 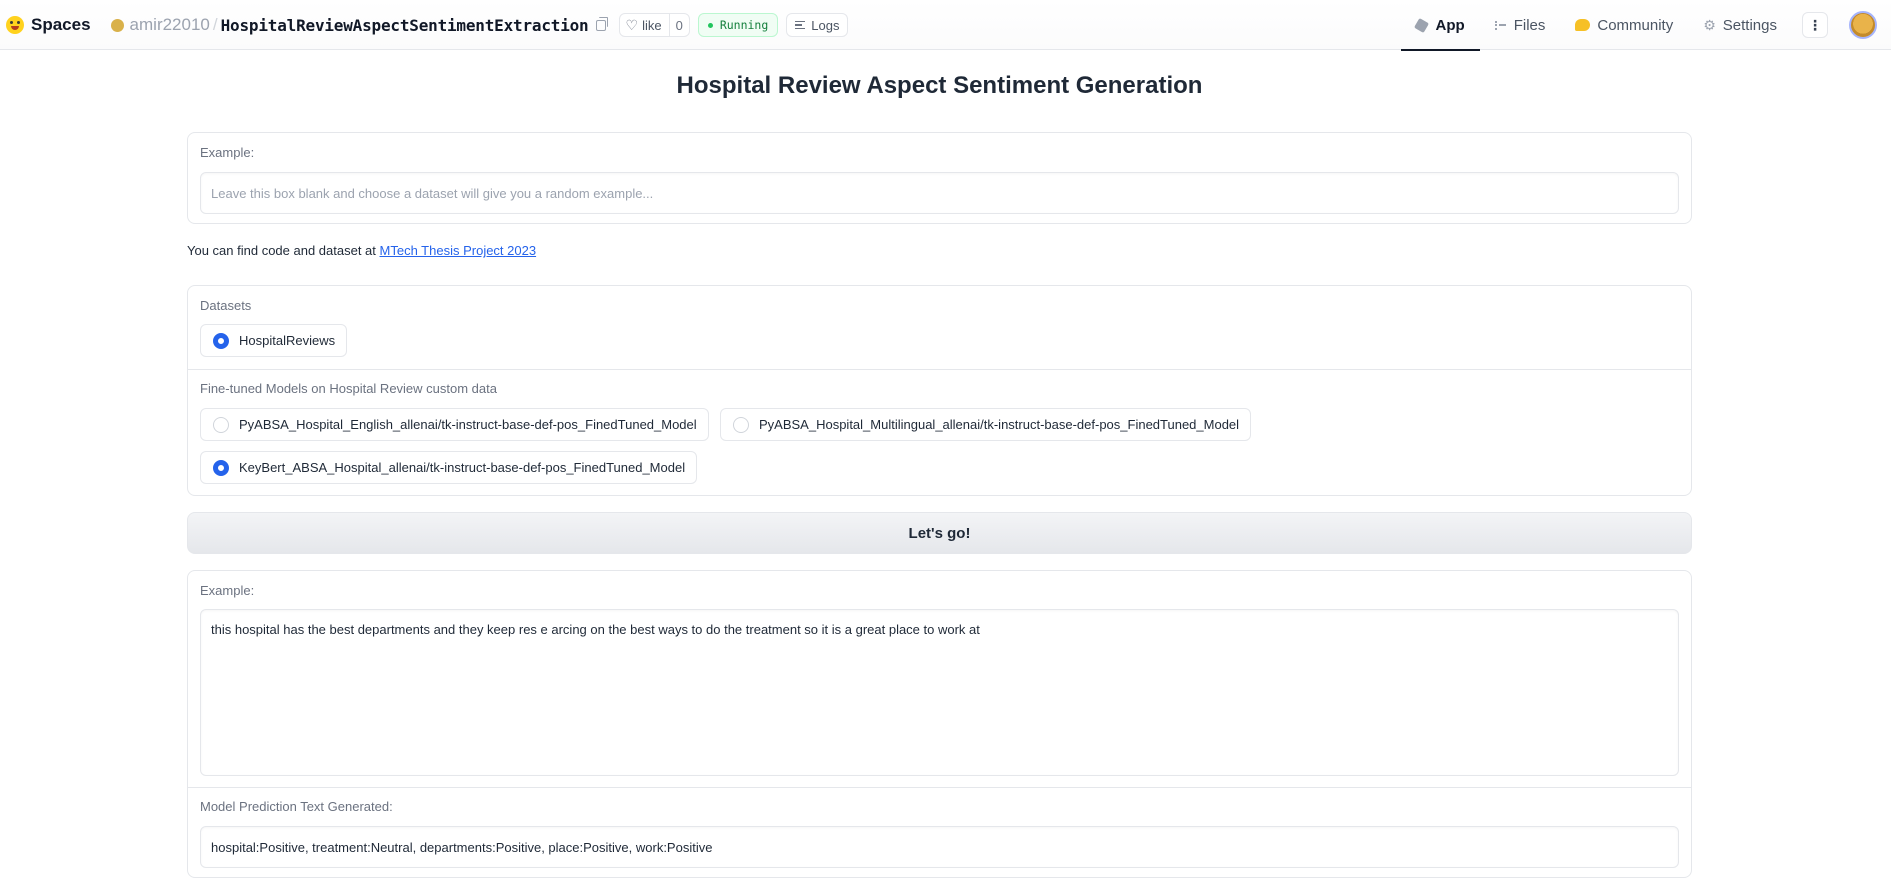 What do you see at coordinates (61, 25) in the screenshot?
I see `spaces-link: Spaces` at bounding box center [61, 25].